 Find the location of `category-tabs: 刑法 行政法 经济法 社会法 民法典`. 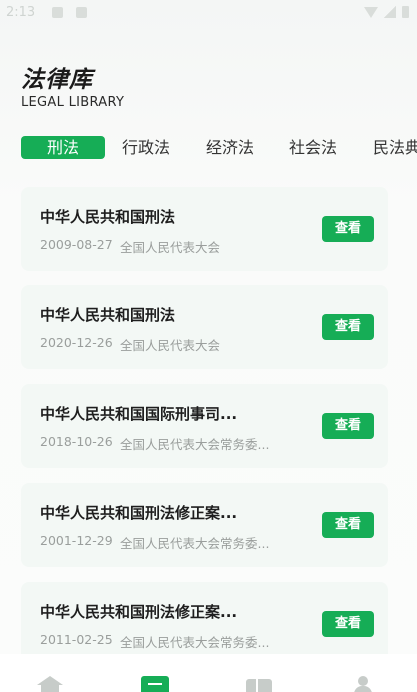

category-tabs: 刑法 行政法 经济法 社会法 民法典 is located at coordinates (219, 148).